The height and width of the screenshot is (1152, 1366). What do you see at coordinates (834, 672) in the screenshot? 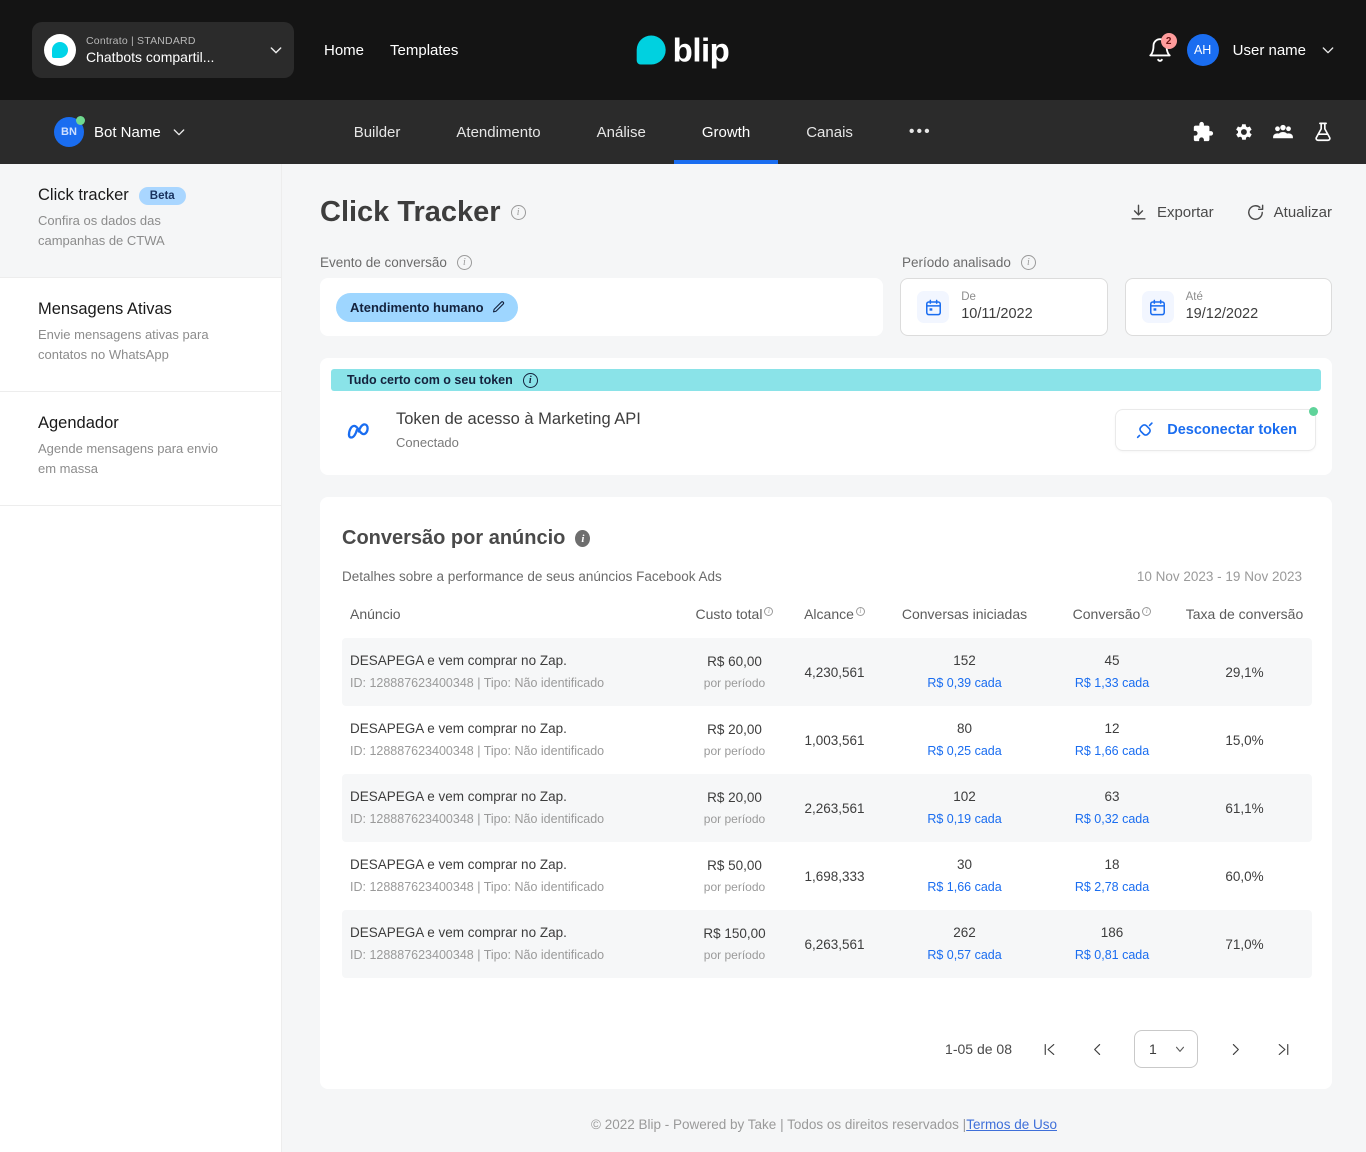
I see `cell-reach: 4,230,561` at bounding box center [834, 672].